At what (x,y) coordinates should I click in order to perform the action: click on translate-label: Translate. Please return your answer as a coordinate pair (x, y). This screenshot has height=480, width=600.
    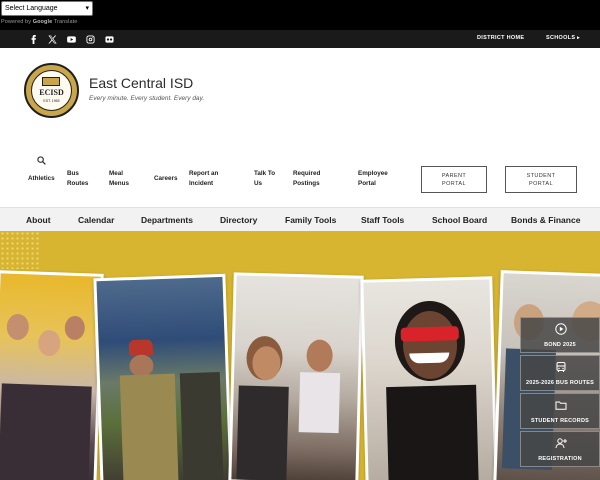
    Looking at the image, I should click on (65, 22).